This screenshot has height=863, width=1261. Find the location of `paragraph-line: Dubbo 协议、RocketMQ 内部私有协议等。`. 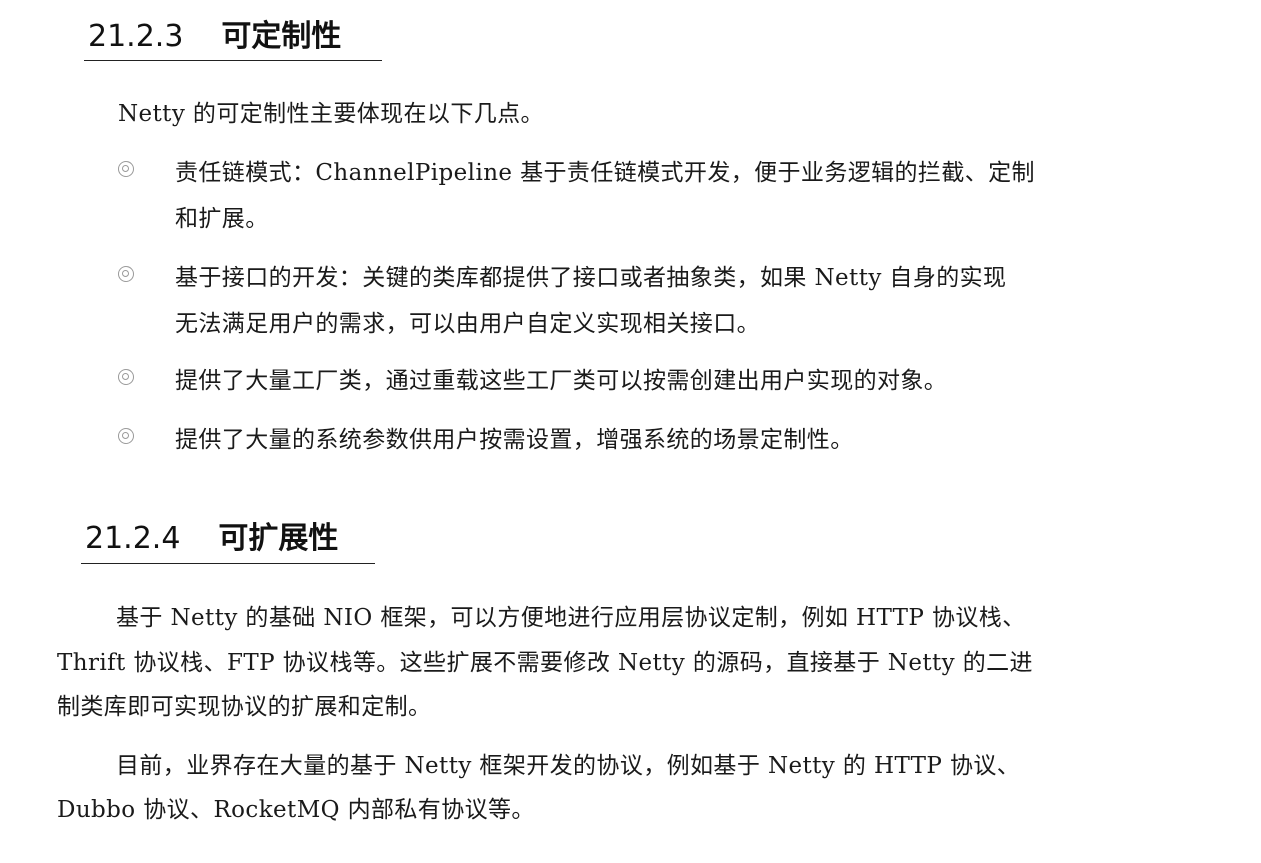

paragraph-line: Dubbo 协议、RocketMQ 内部私有协议等。 is located at coordinates (296, 810).